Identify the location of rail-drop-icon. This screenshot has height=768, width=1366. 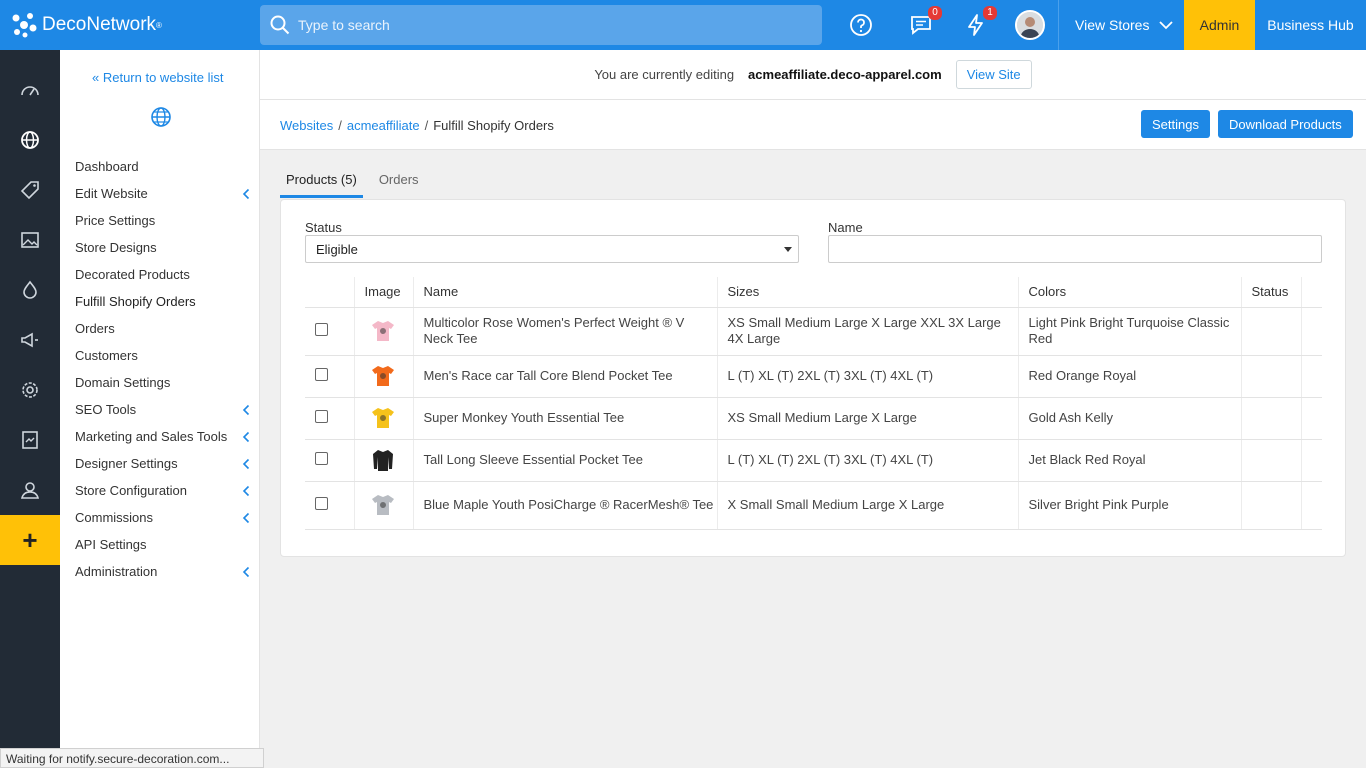
(30, 290).